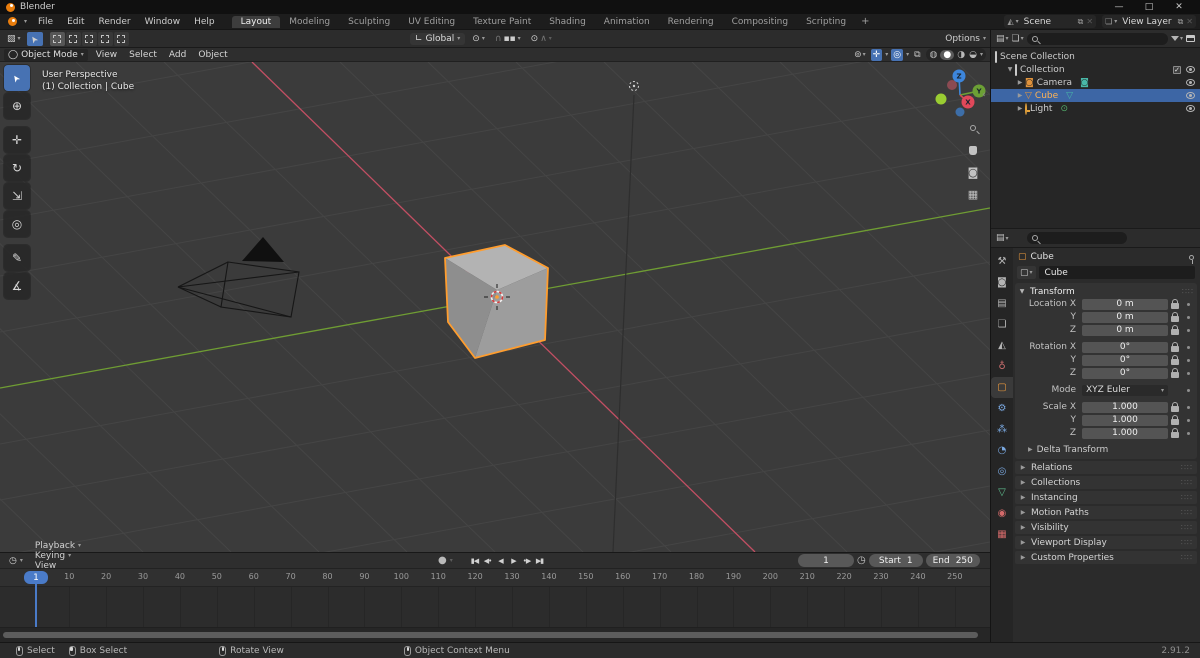  What do you see at coordinates (1106, 482) in the screenshot?
I see `panel-collections: ▶ Collections ∷∷` at bounding box center [1106, 482].